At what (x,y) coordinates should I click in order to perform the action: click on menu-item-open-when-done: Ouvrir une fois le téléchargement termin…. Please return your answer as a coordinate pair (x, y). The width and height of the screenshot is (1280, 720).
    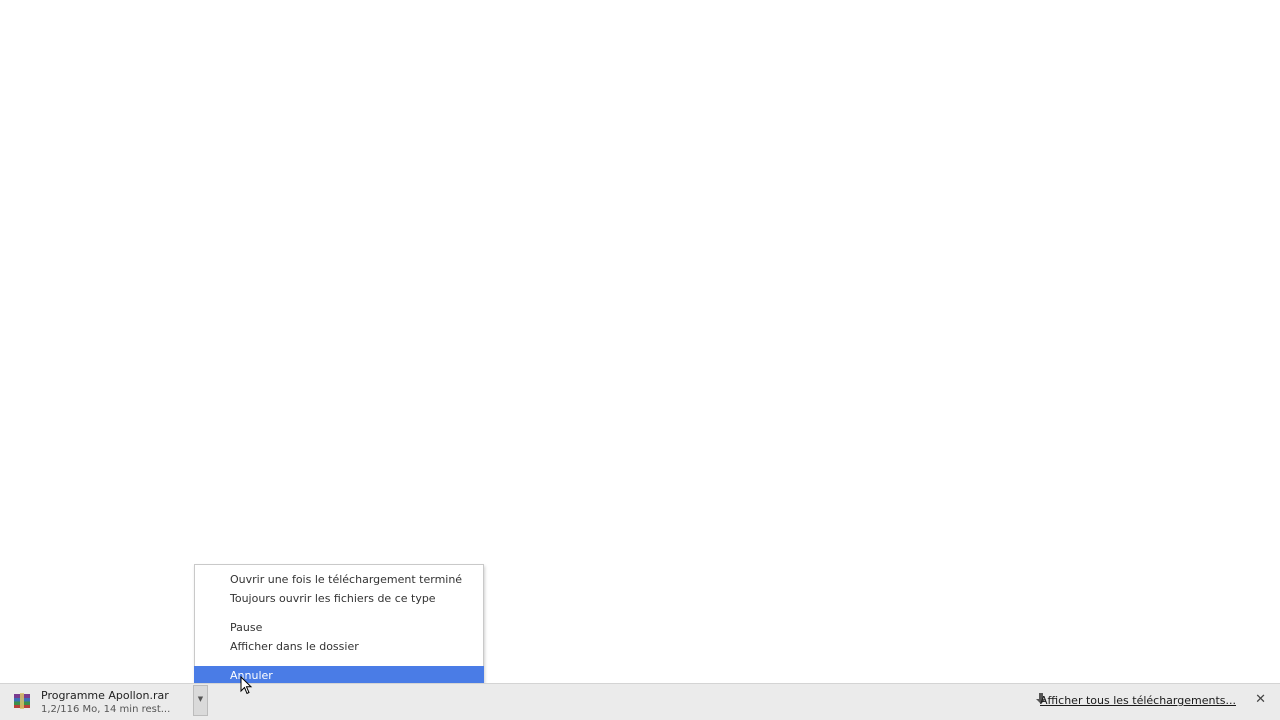
    Looking at the image, I should click on (339, 579).